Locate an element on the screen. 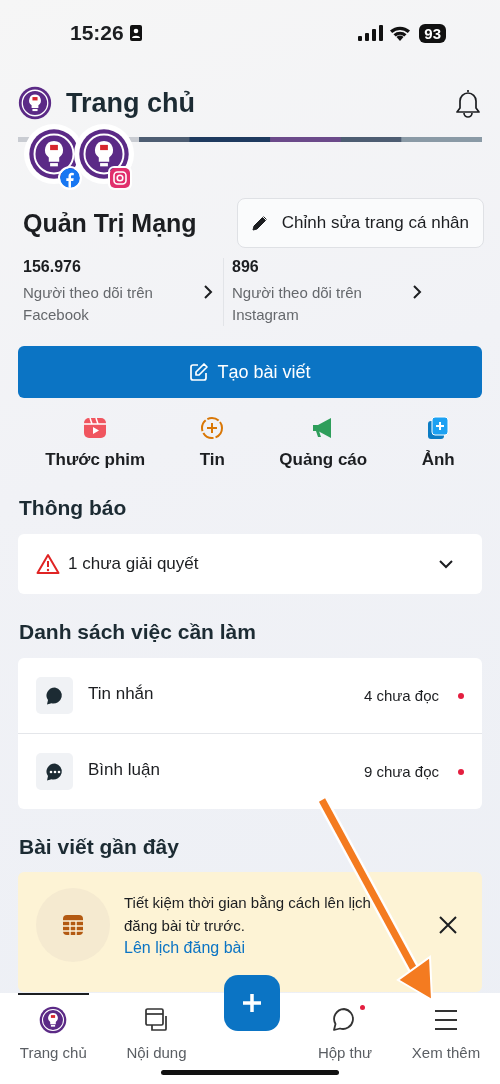 Image resolution: width=500 pixels, height=1084 pixels. section-heading: Bài viết gần đây is located at coordinates (99, 847).